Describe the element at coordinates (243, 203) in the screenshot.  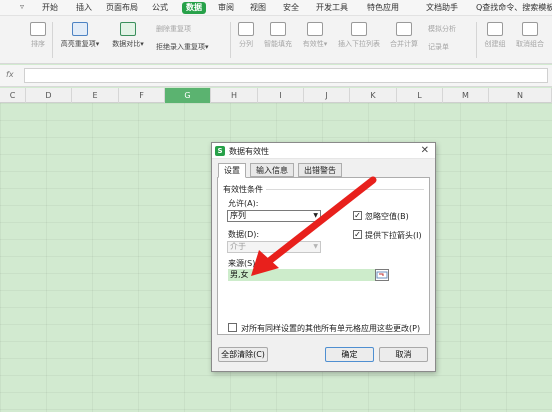
I see `allow-label: 允许(A):` at that location.